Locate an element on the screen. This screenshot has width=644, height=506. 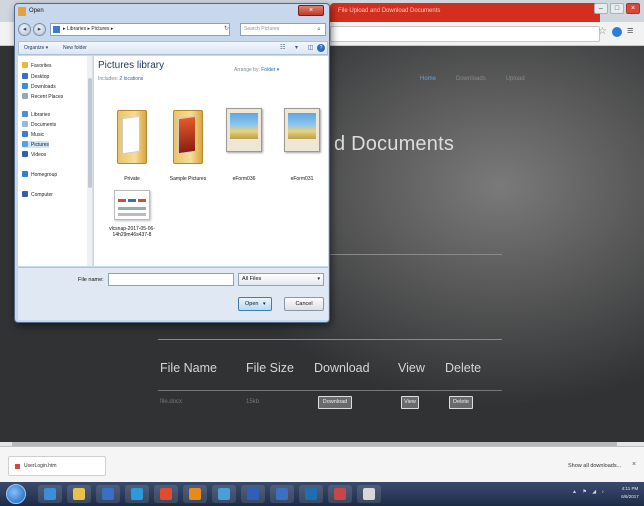
file-type-value: All Files is located at coordinates (252, 279).